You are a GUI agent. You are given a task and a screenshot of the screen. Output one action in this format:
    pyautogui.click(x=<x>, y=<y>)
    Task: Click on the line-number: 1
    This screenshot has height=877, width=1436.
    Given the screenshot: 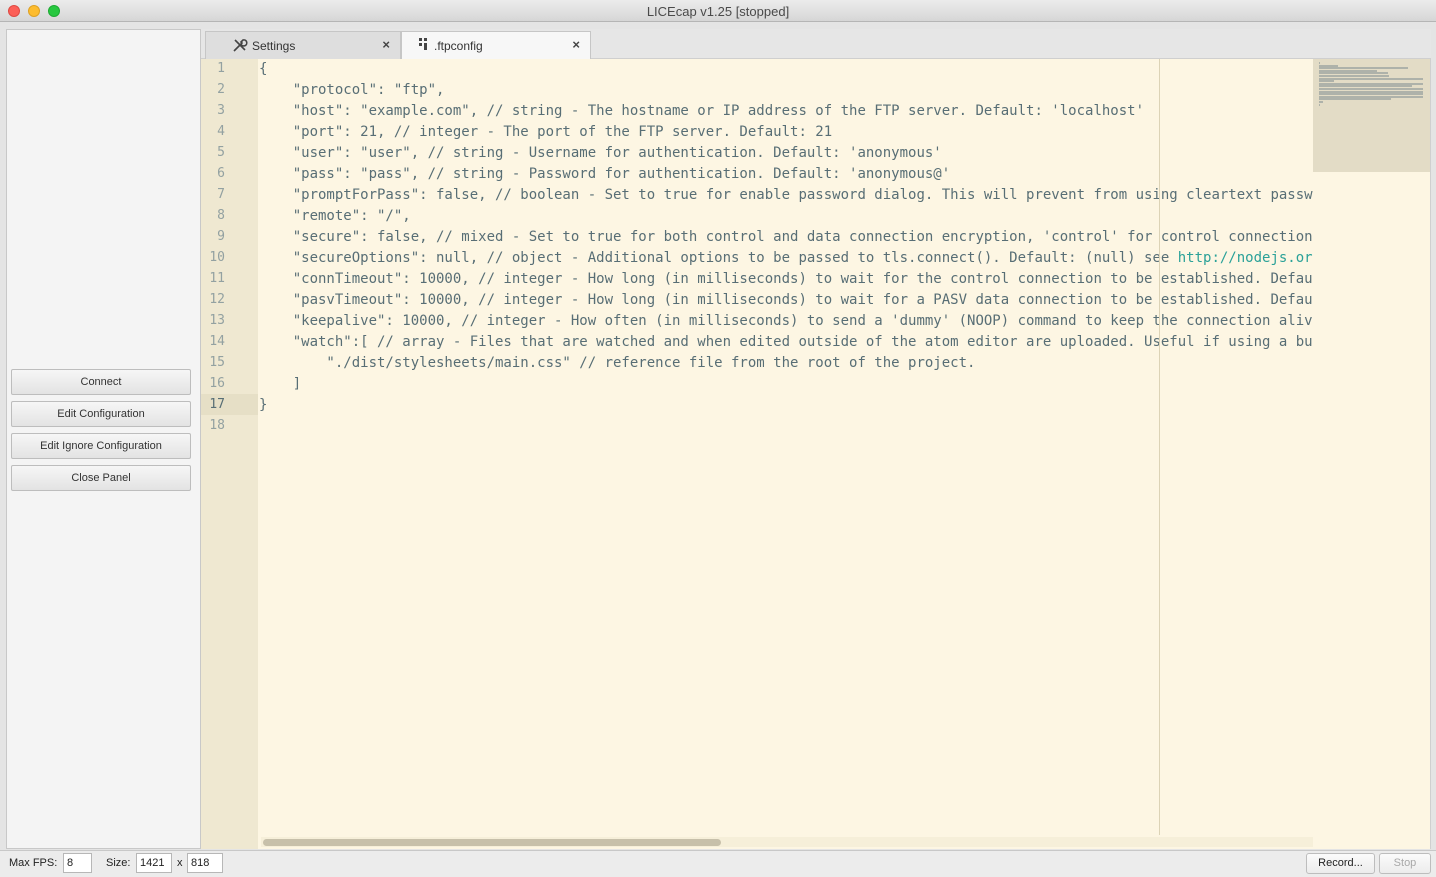 What is the action you would take?
    pyautogui.click(x=221, y=68)
    